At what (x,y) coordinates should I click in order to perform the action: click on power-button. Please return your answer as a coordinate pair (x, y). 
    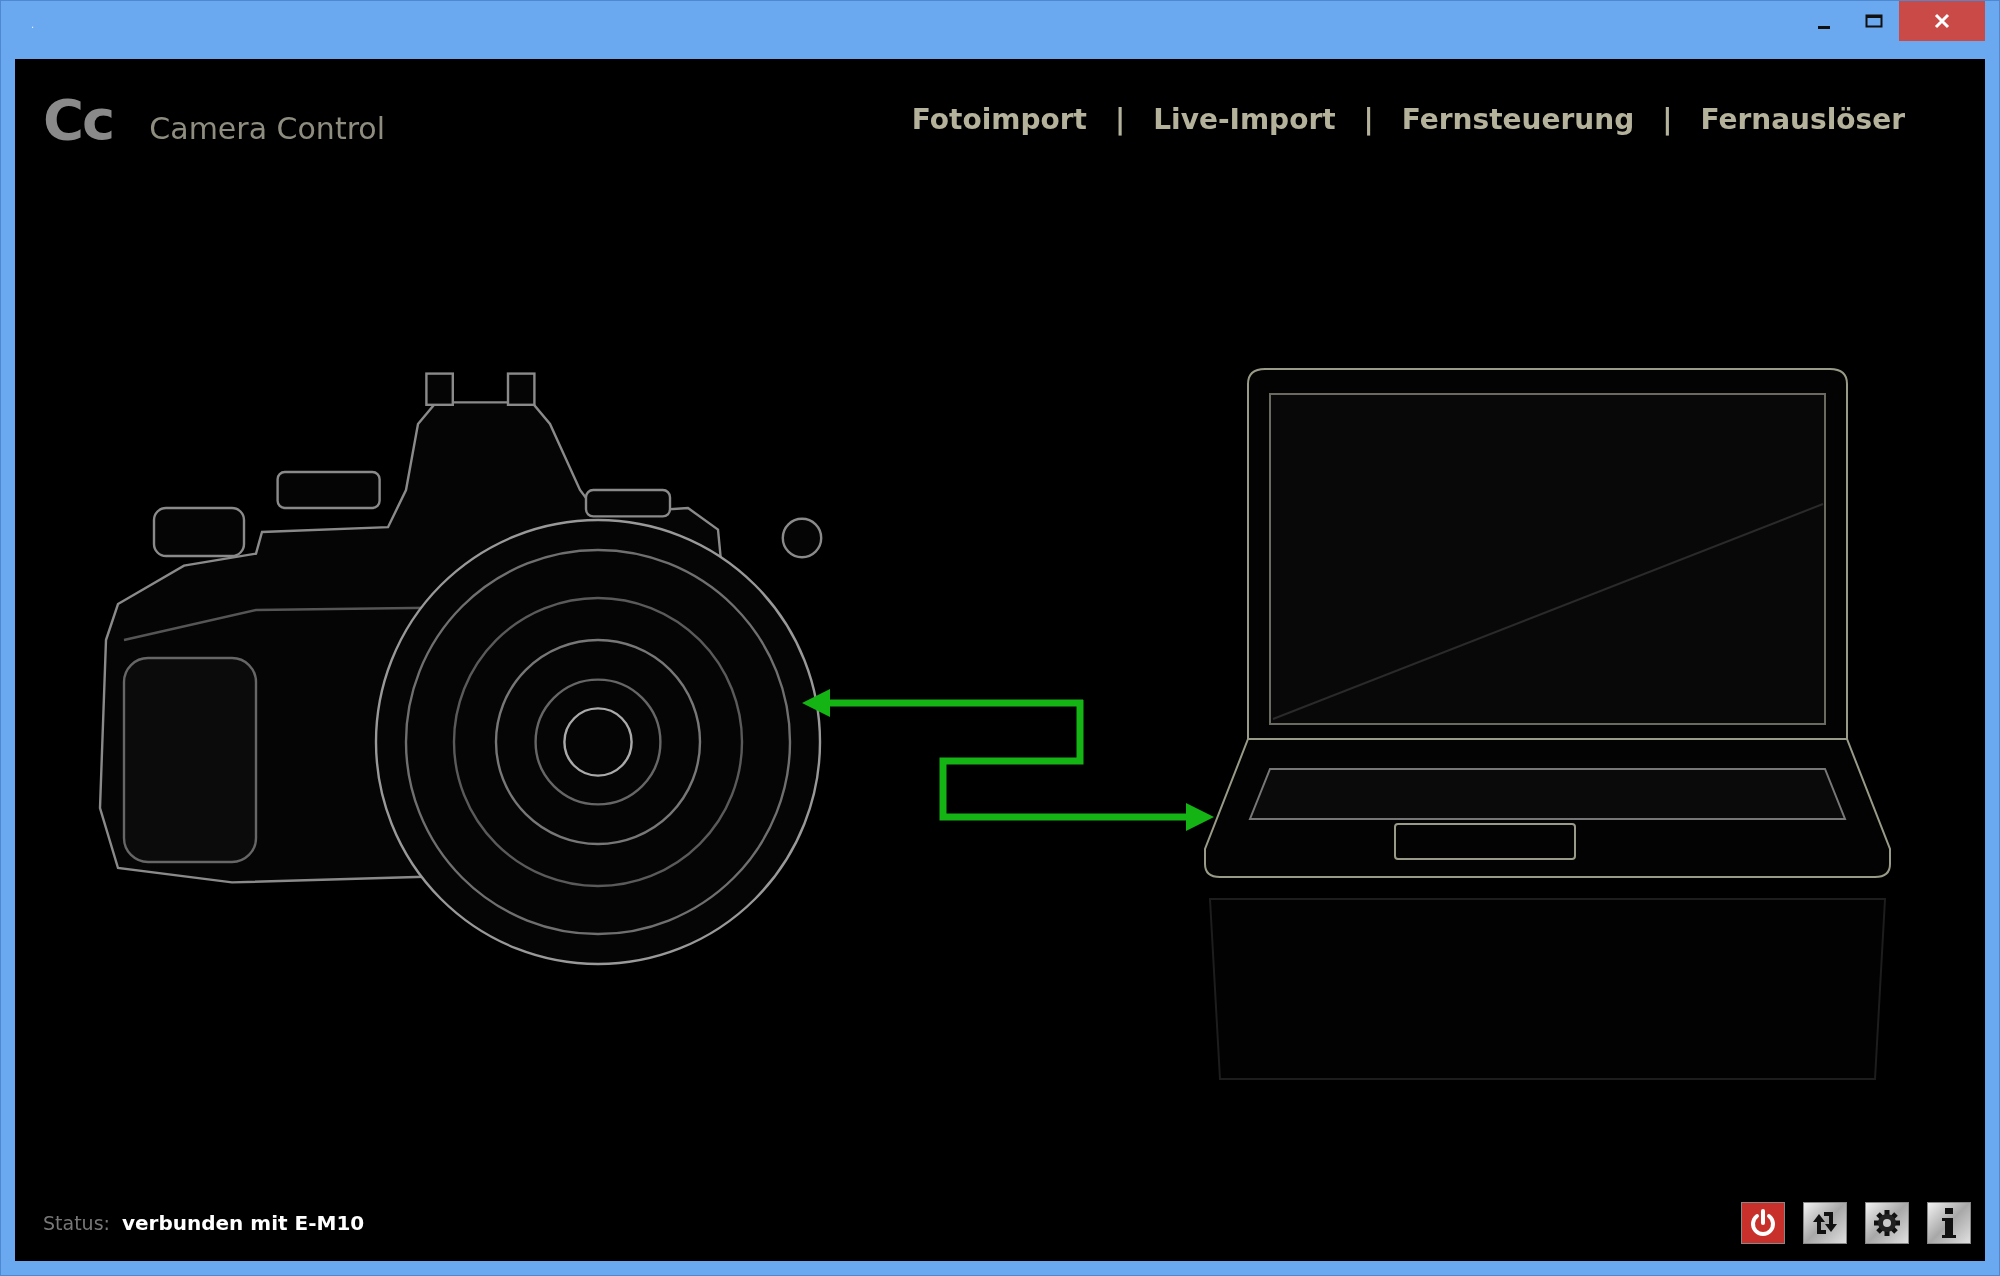
    Looking at the image, I should click on (1763, 1223).